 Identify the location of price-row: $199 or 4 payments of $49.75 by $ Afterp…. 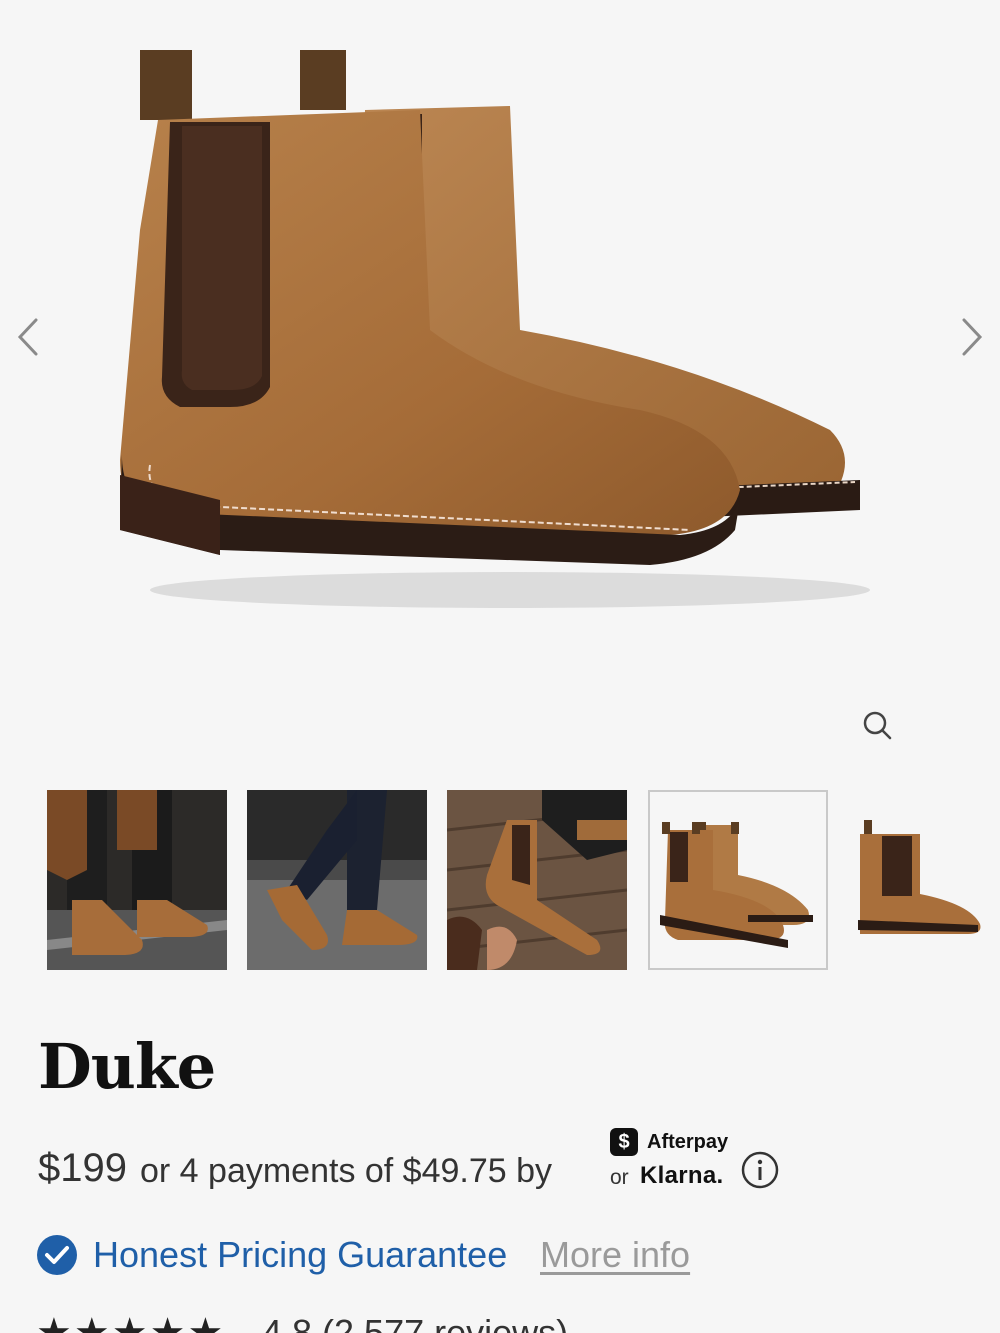
(438, 1167).